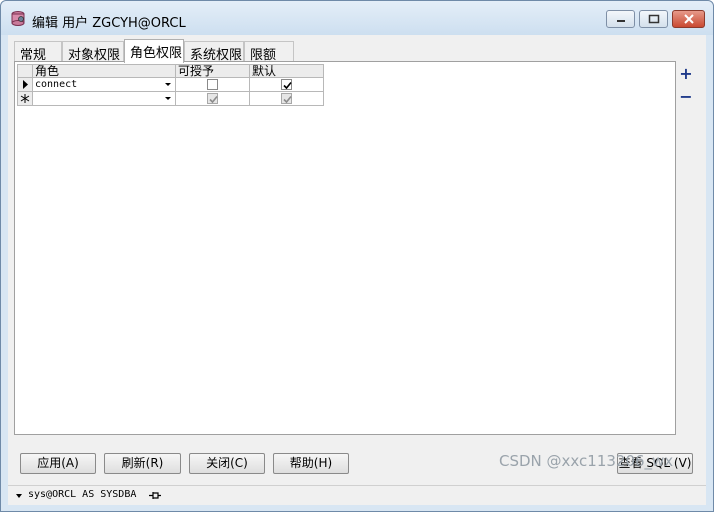 The height and width of the screenshot is (512, 714). What do you see at coordinates (357, 495) in the screenshot?
I see `status-bar: sys@ORCL AS SYSDBA` at bounding box center [357, 495].